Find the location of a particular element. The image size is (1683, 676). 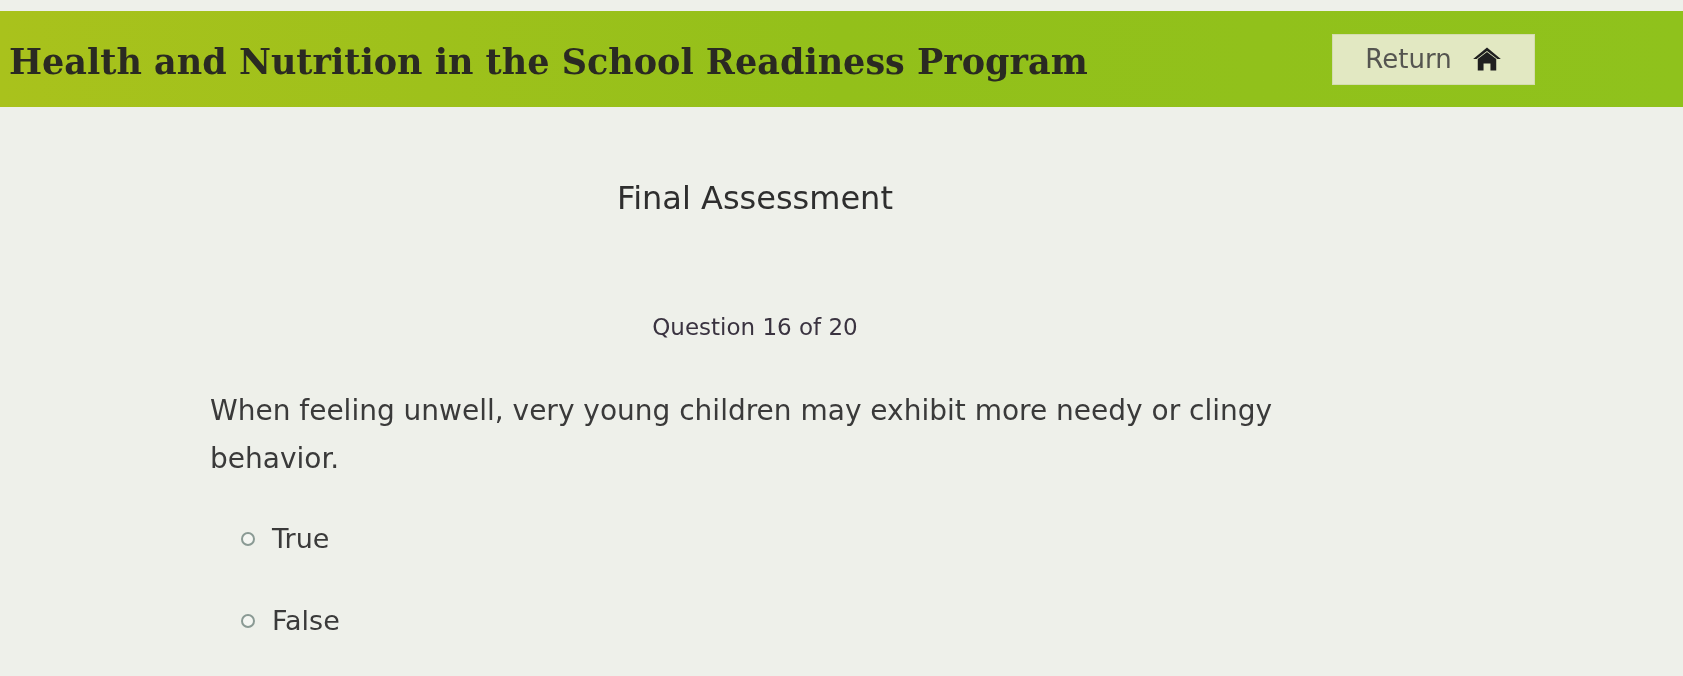

question-number: Question 16 of 20 is located at coordinates (755, 327).